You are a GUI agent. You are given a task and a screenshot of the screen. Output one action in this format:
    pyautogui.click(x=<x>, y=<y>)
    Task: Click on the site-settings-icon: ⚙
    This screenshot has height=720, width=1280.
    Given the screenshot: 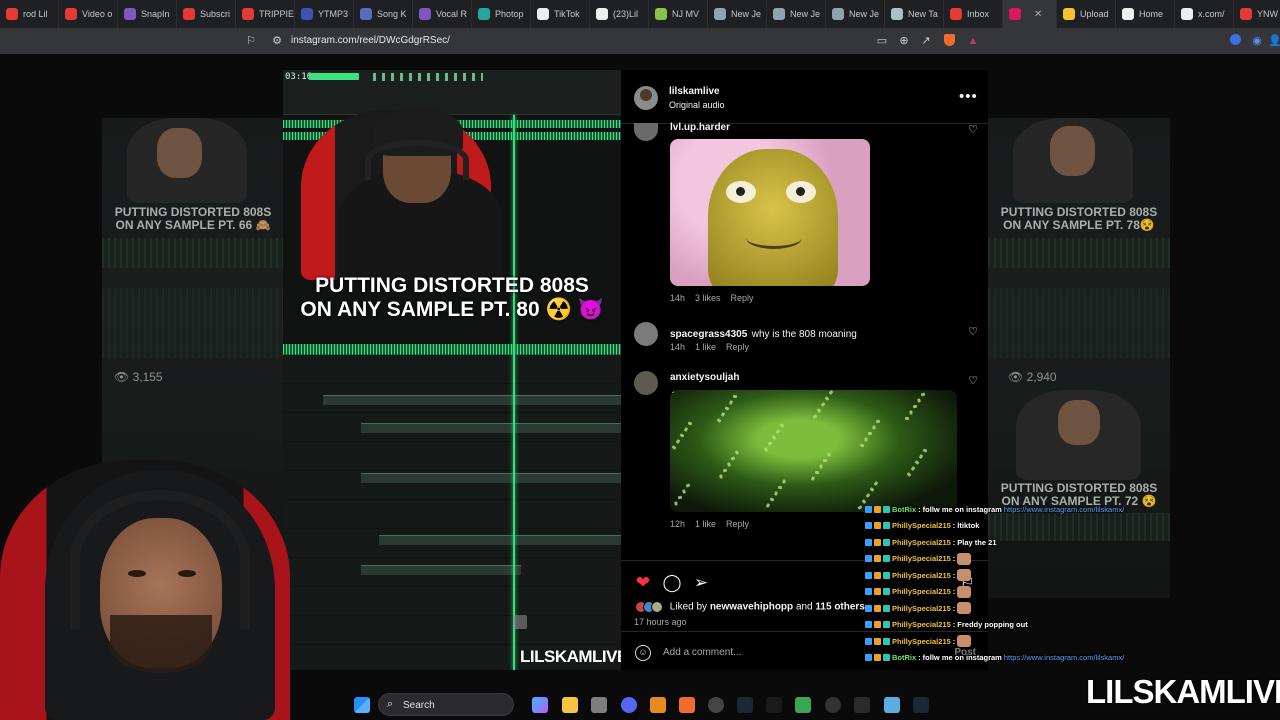 What is the action you would take?
    pyautogui.click(x=277, y=41)
    